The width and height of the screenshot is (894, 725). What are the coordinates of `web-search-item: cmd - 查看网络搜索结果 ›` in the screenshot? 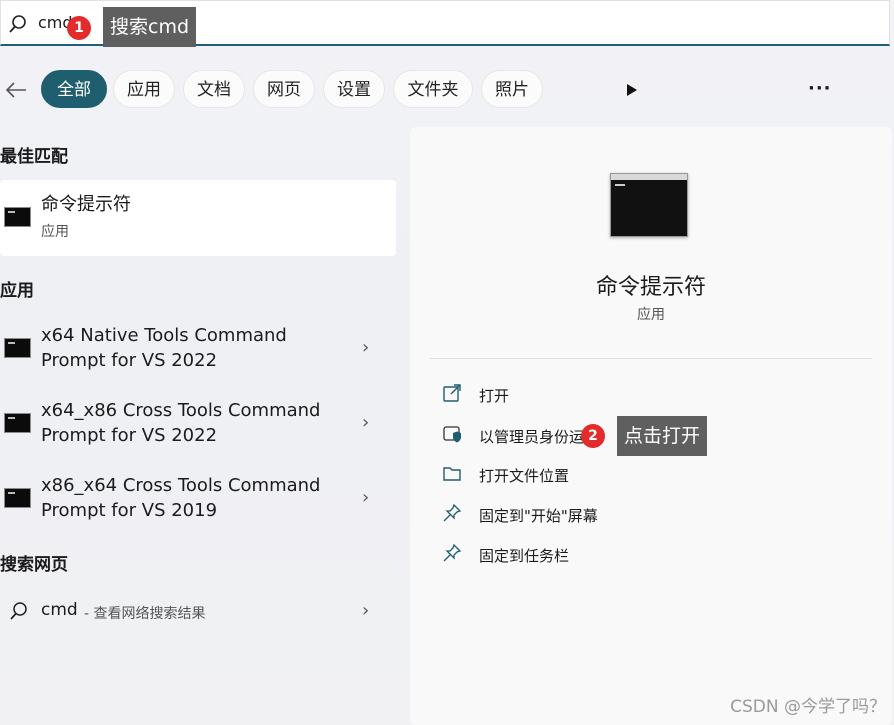 It's located at (198, 612).